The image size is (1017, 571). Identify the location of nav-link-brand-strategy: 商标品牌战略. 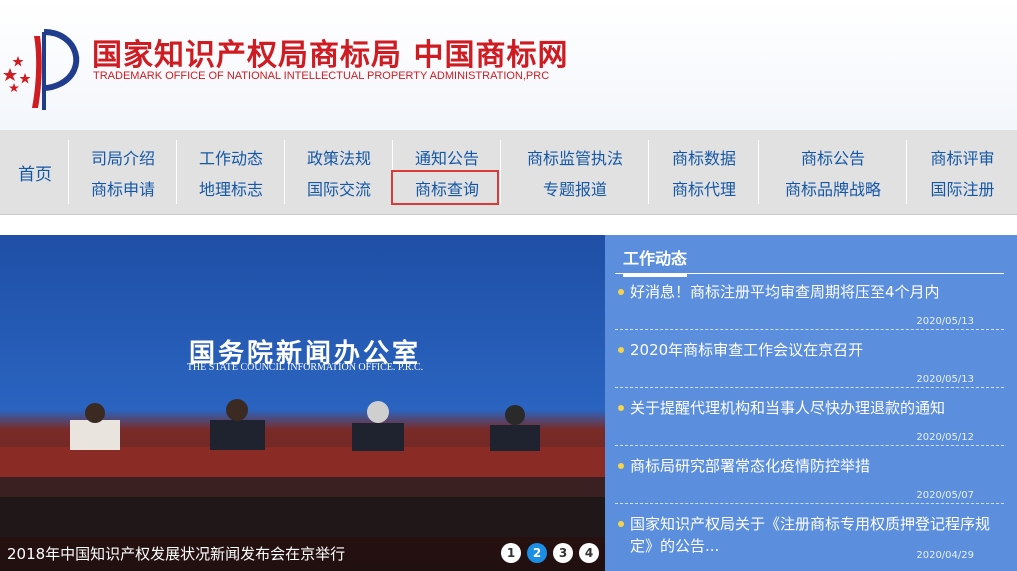
(833, 188).